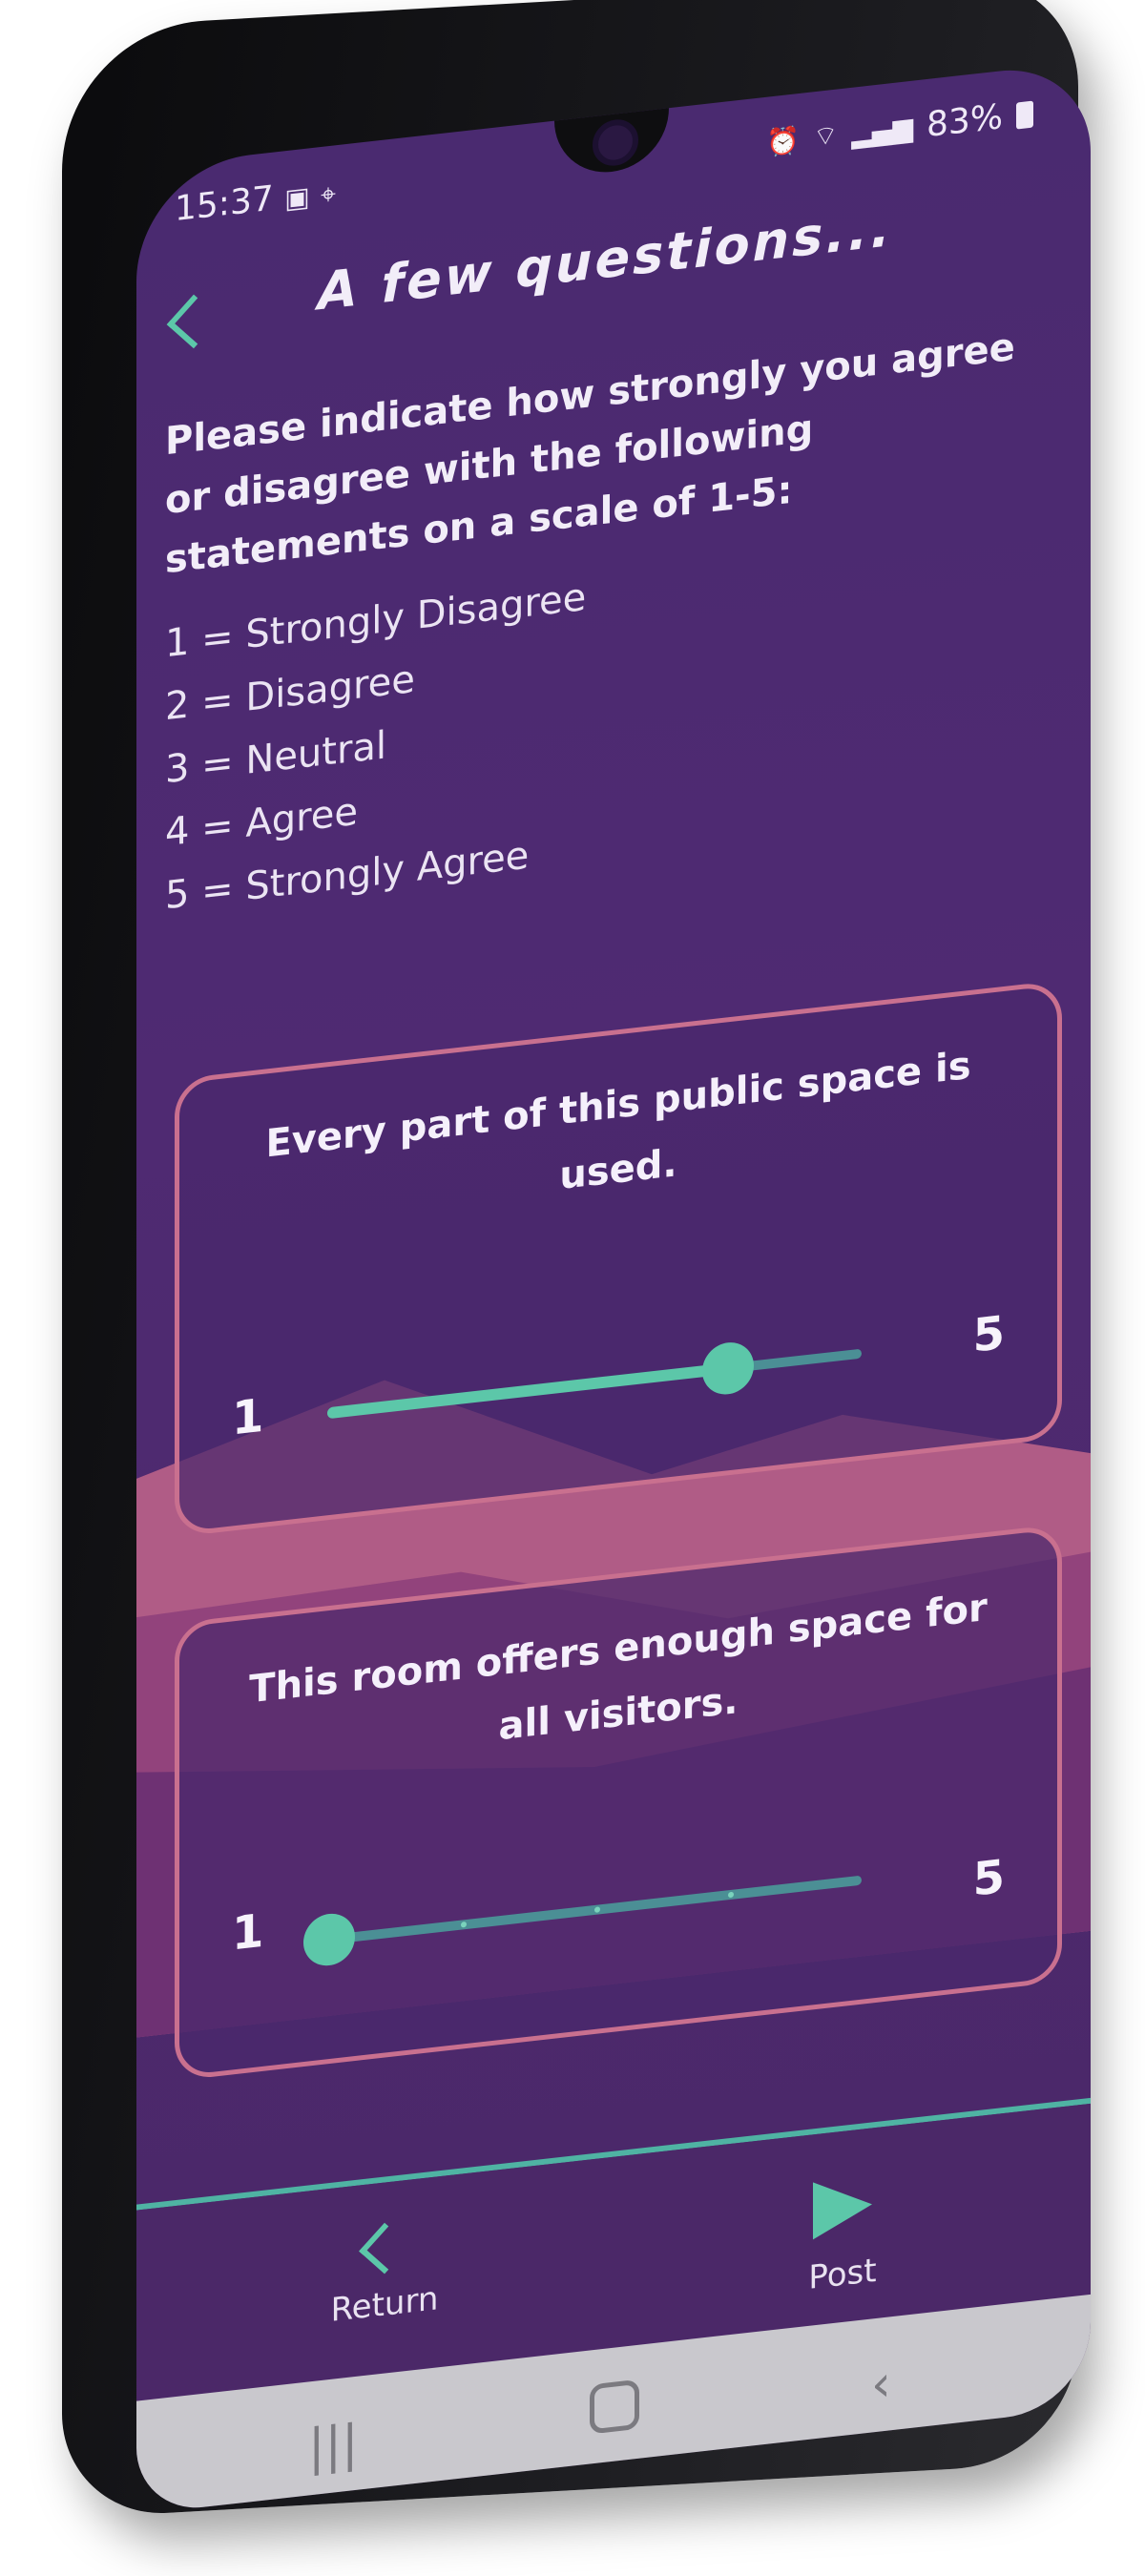 The height and width of the screenshot is (2576, 1145). Describe the element at coordinates (842, 2274) in the screenshot. I see `post-label: Post` at that location.